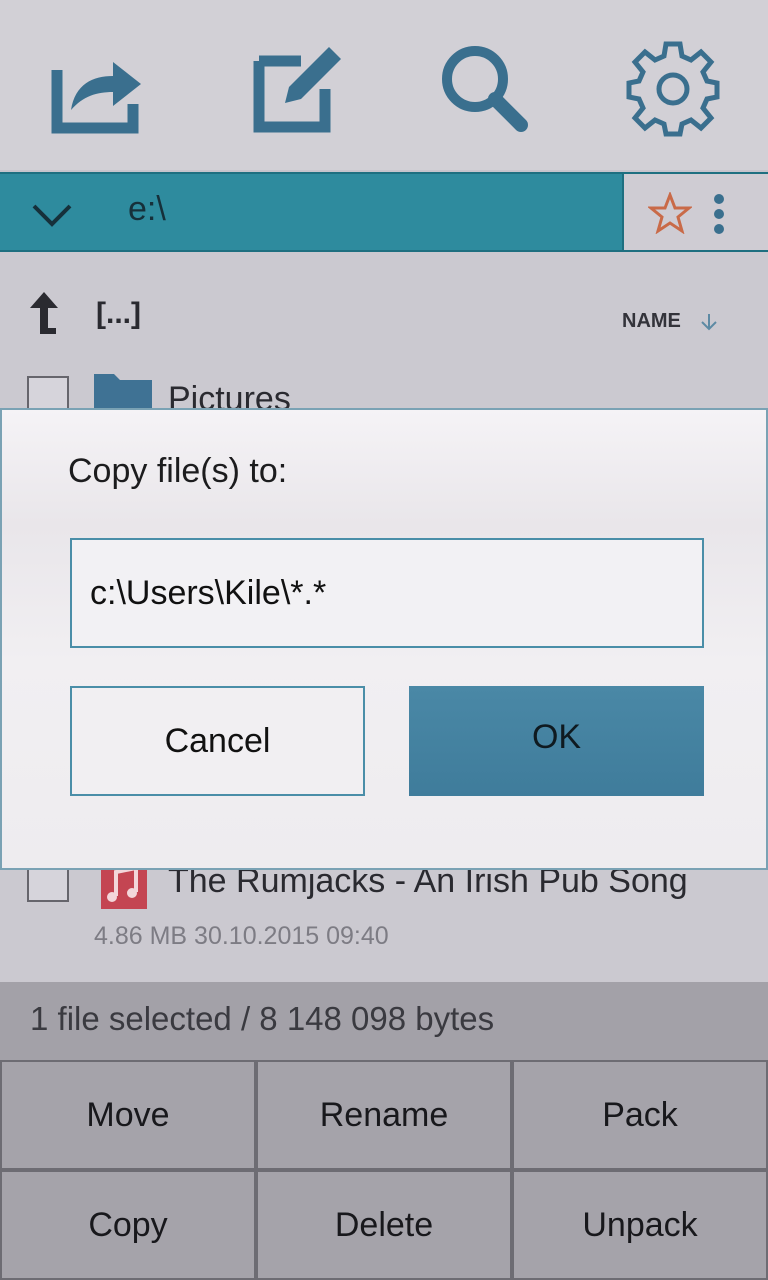 Image resolution: width=768 pixels, height=1280 pixels. I want to click on parent-folder-label: [...], so click(118, 314).